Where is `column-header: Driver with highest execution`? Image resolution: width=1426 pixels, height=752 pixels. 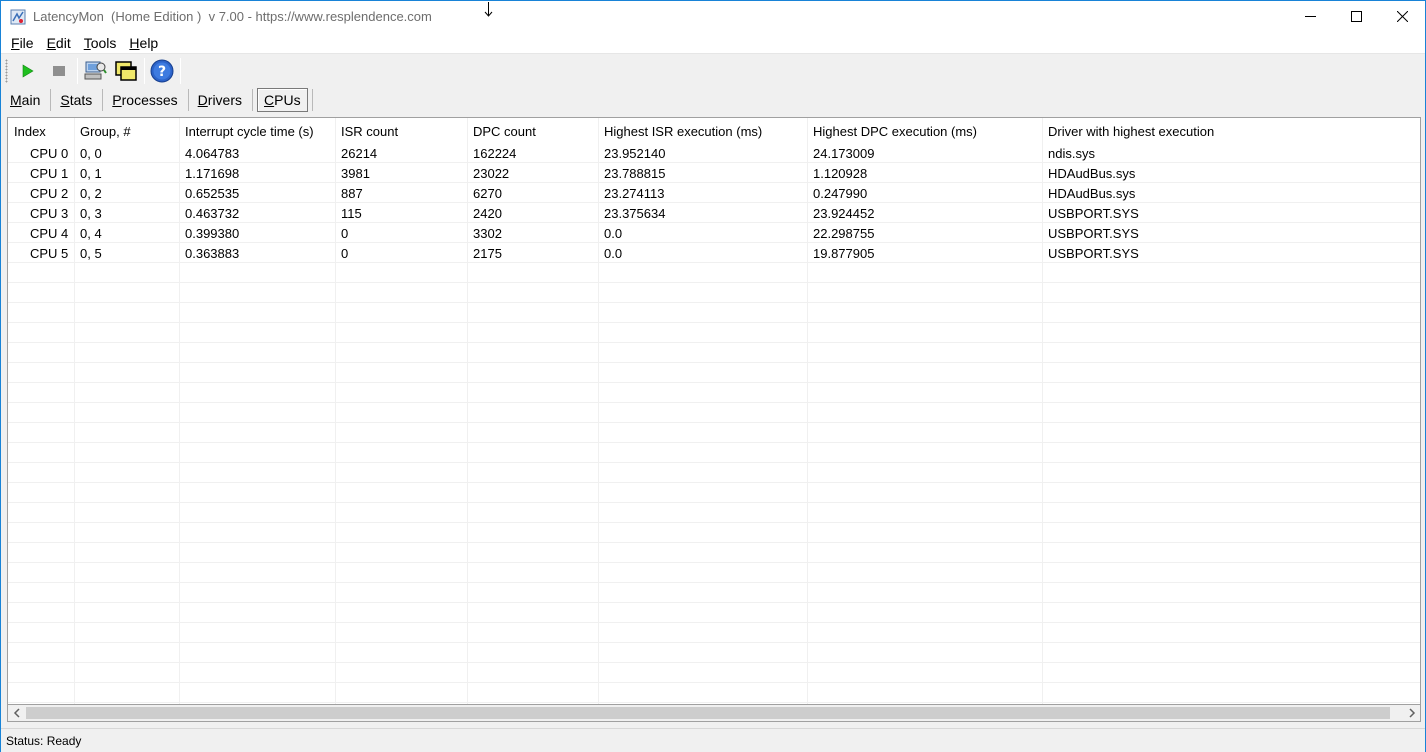
column-header: Driver with highest execution is located at coordinates (1131, 131).